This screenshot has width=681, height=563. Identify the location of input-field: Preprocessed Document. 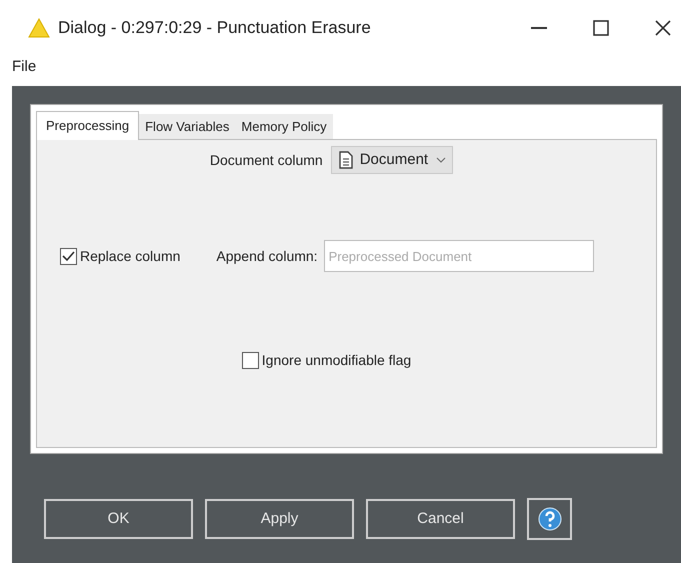
(459, 256).